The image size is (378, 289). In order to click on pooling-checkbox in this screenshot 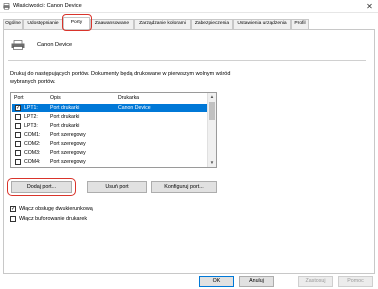, I will do `click(13, 219)`.